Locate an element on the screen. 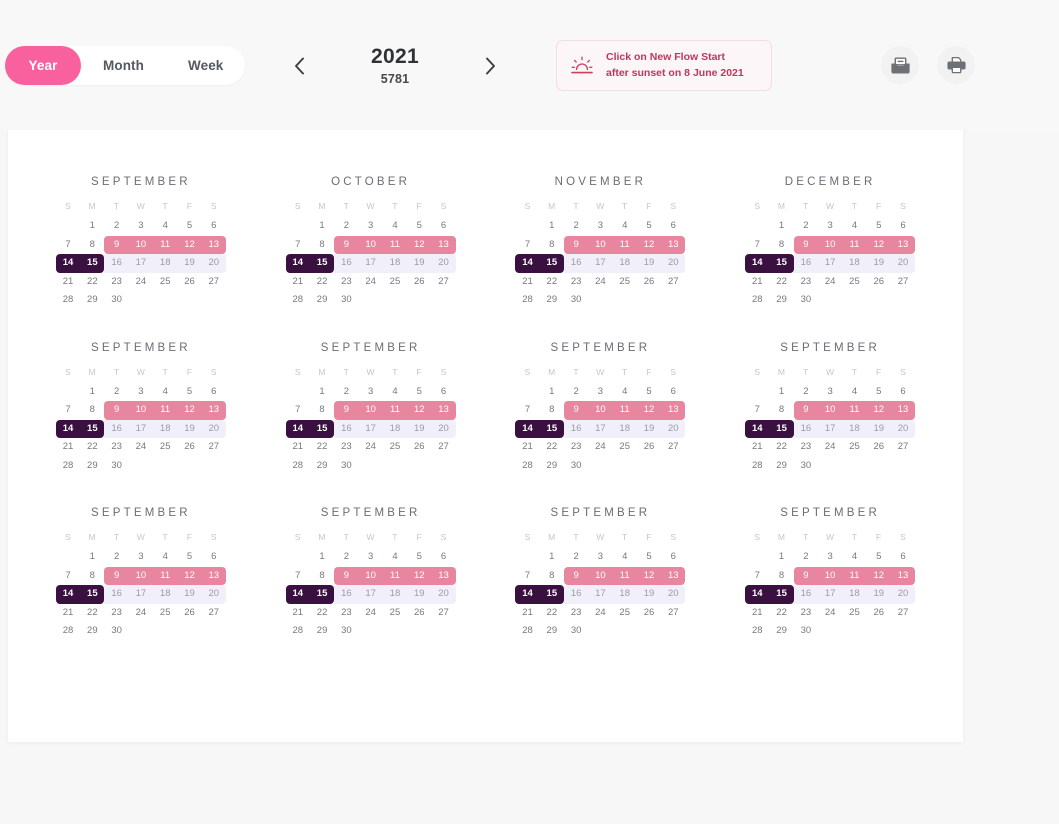  mail-button is located at coordinates (900, 65).